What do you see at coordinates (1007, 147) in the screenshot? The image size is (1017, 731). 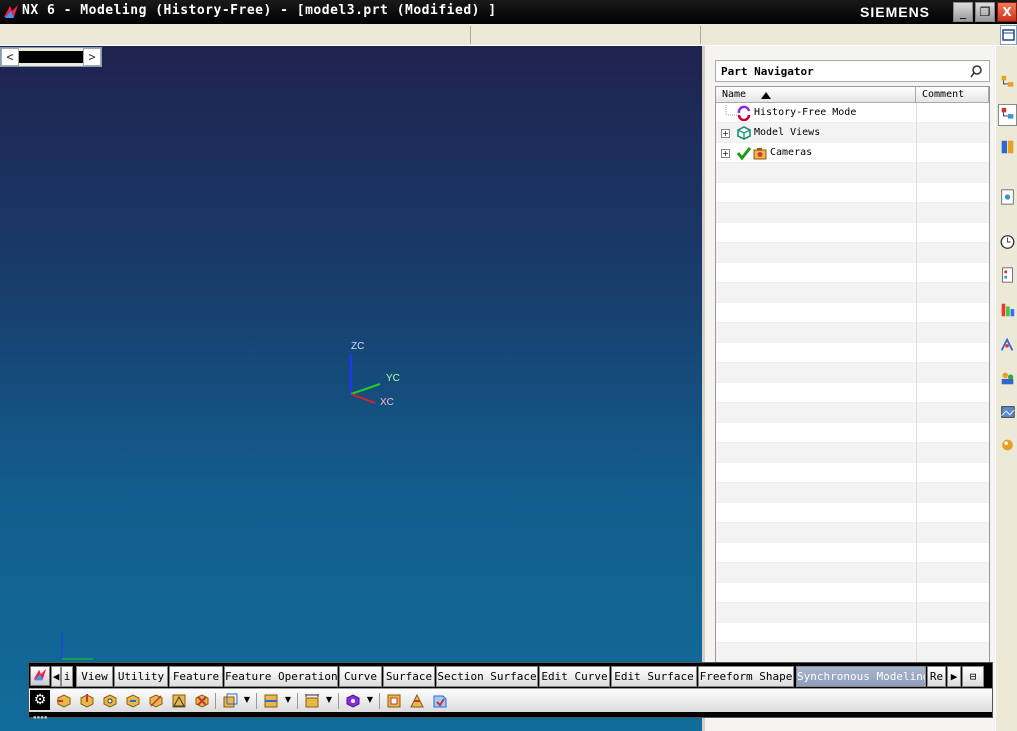 I see `reuse-library-icon` at bounding box center [1007, 147].